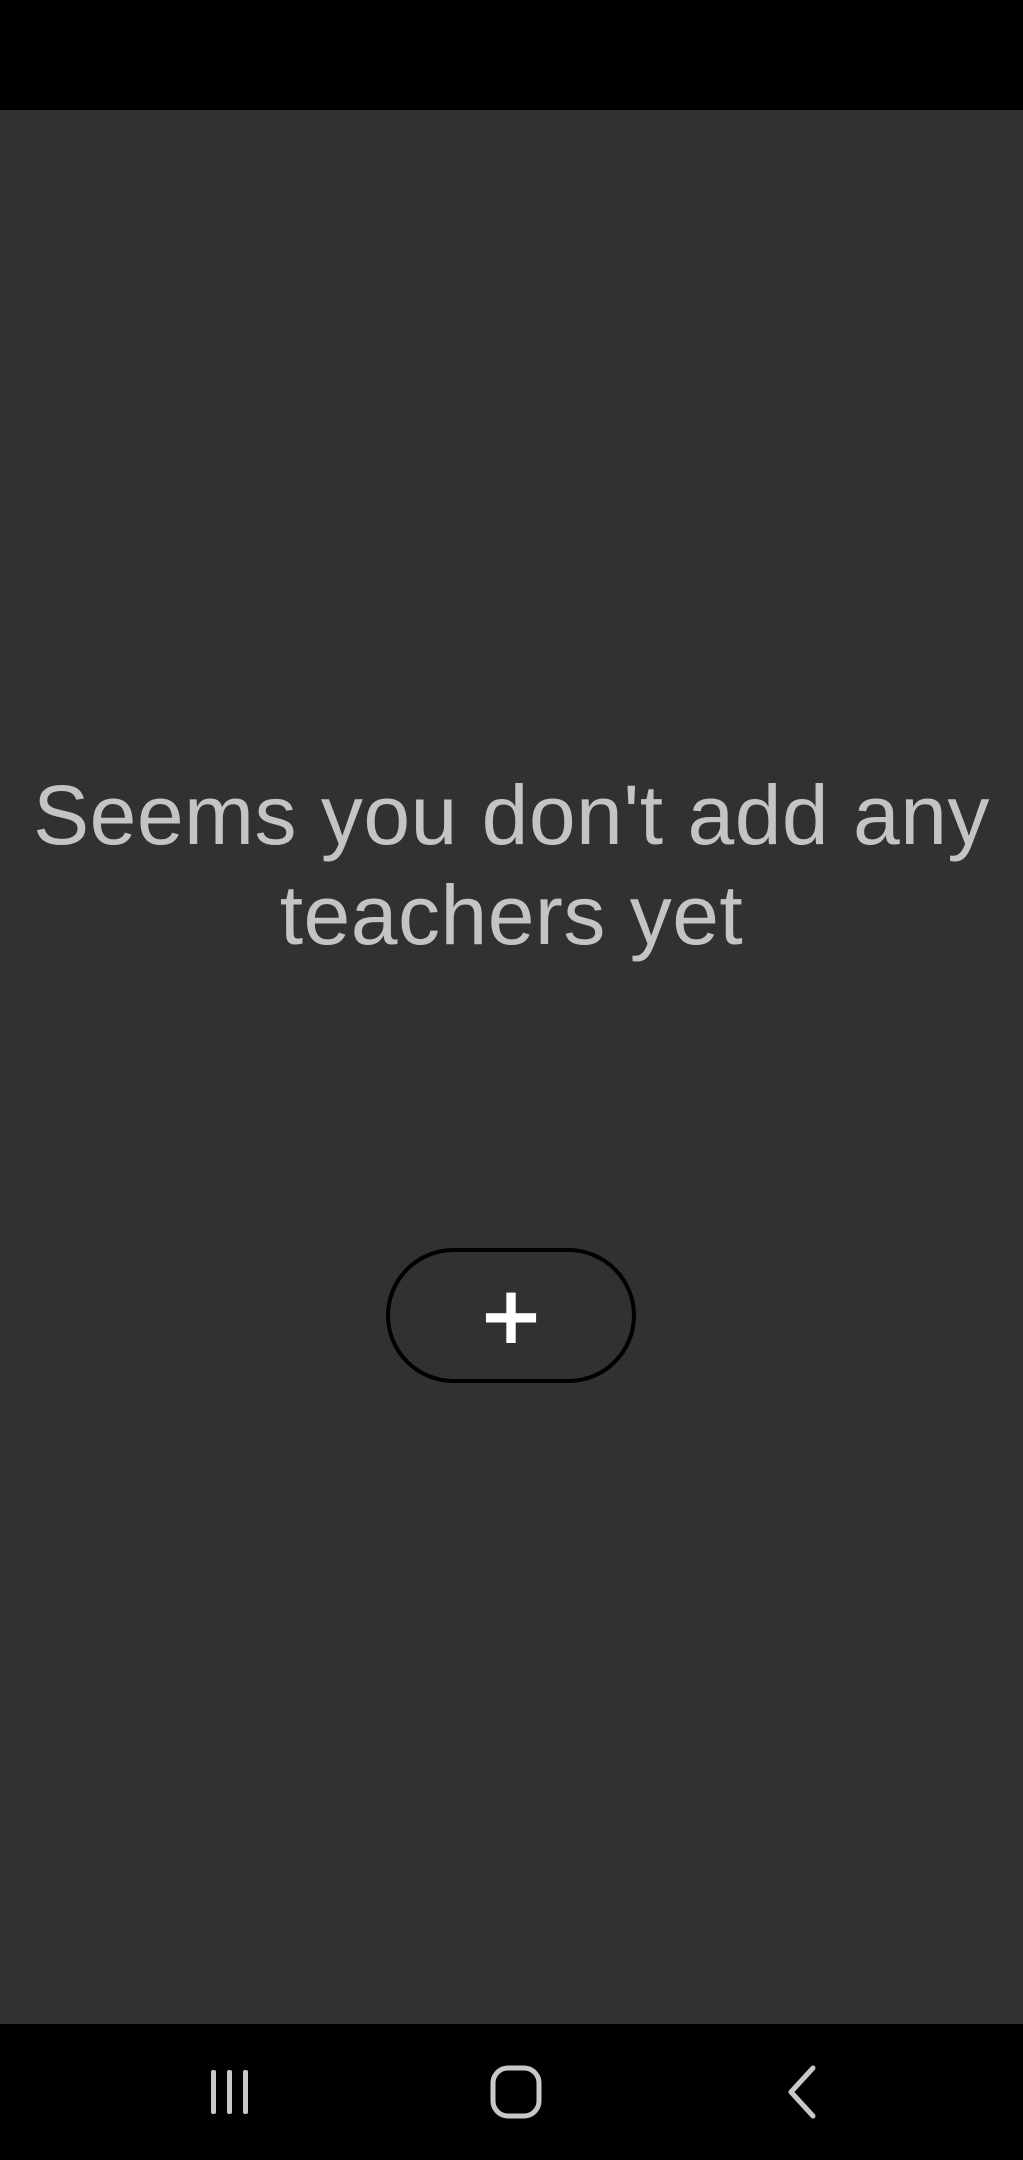 This screenshot has height=2160, width=1023. I want to click on recents-button, so click(230, 2092).